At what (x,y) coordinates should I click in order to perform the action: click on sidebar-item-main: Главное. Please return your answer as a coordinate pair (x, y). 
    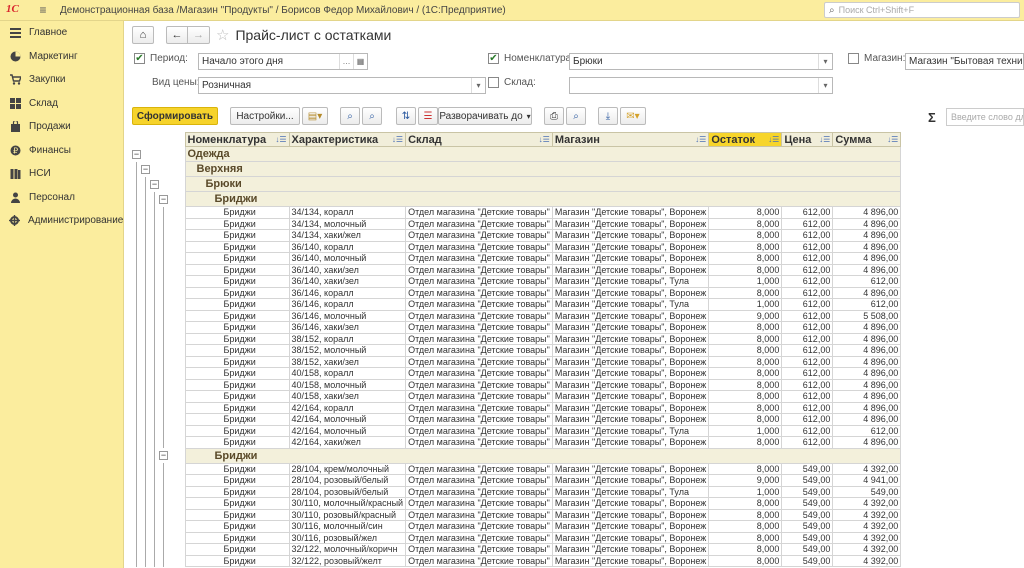
    Looking at the image, I should click on (61, 33).